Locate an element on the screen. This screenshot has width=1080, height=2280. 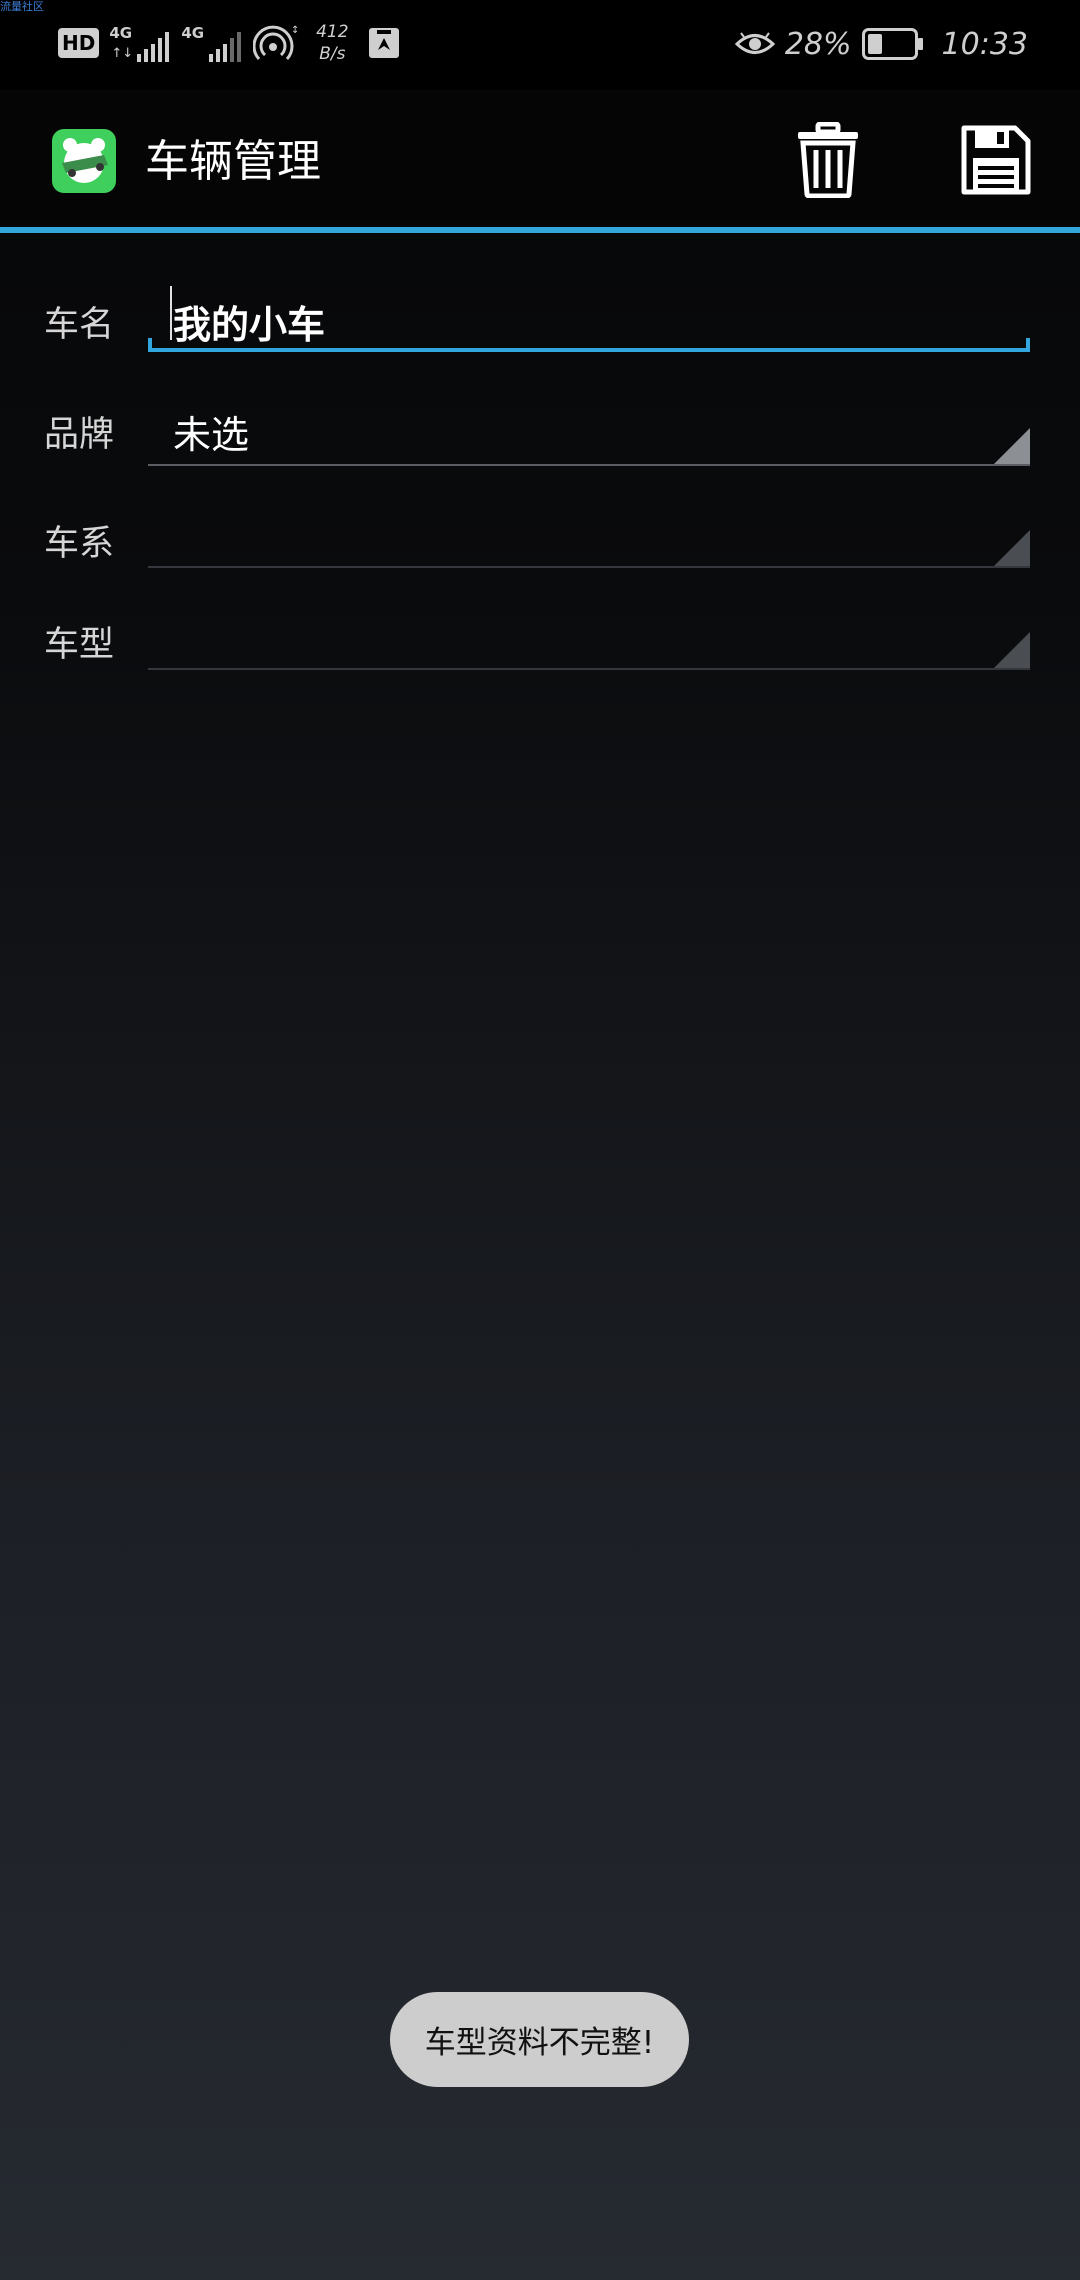
network-speed-unit: B/s is located at coordinates (332, 54).